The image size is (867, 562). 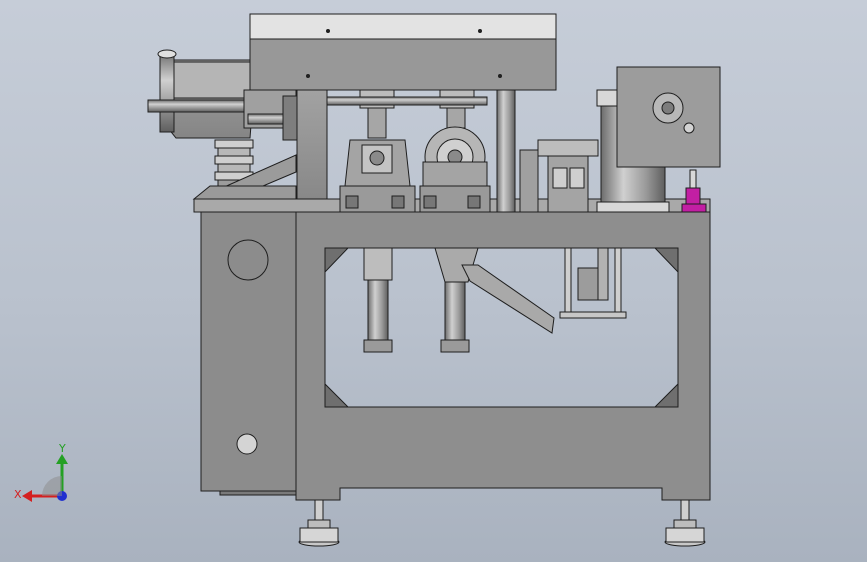 I want to click on horizontal-shaft, so click(x=407, y=101).